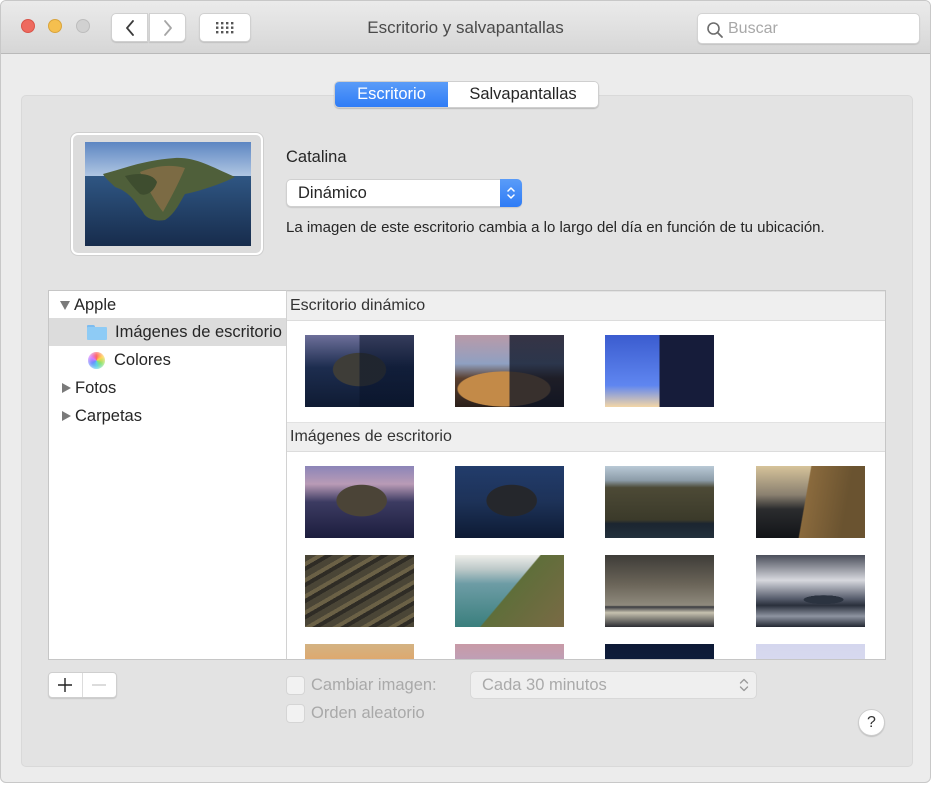 Image resolution: width=931 pixels, height=785 pixels. I want to click on current-wallpaper-preview, so click(167, 194).